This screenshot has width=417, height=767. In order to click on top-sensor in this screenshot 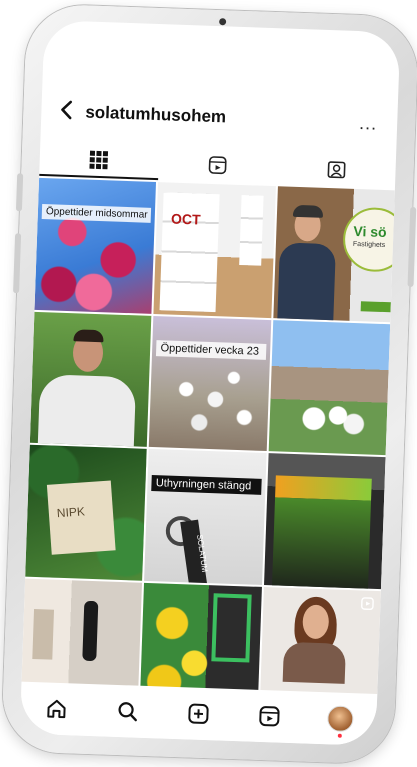, I will do `click(223, 22)`.